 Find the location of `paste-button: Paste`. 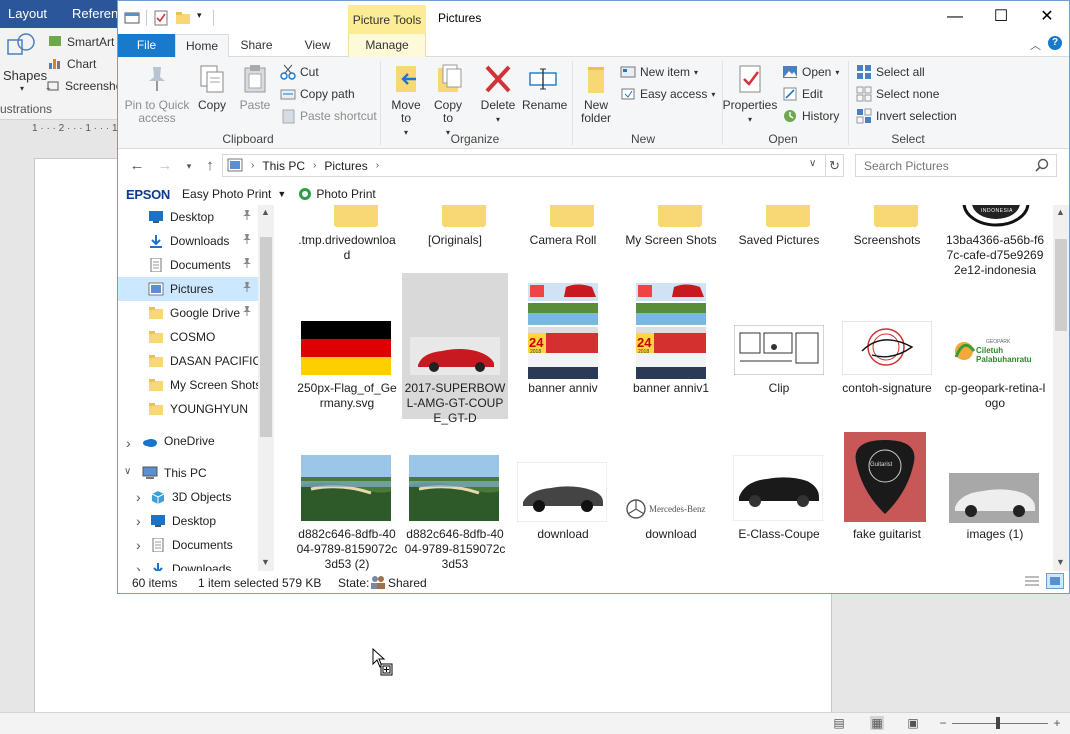

paste-button: Paste is located at coordinates (255, 87).